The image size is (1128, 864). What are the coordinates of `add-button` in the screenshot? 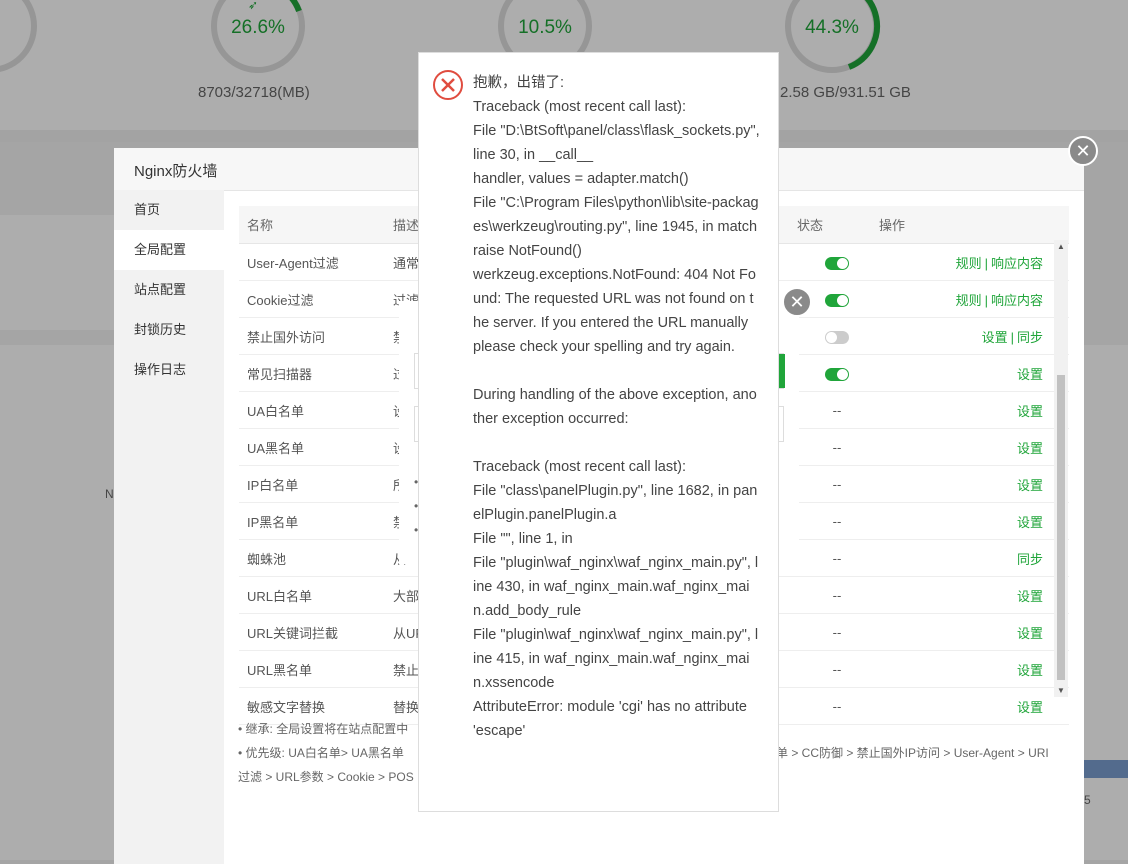 It's located at (782, 371).